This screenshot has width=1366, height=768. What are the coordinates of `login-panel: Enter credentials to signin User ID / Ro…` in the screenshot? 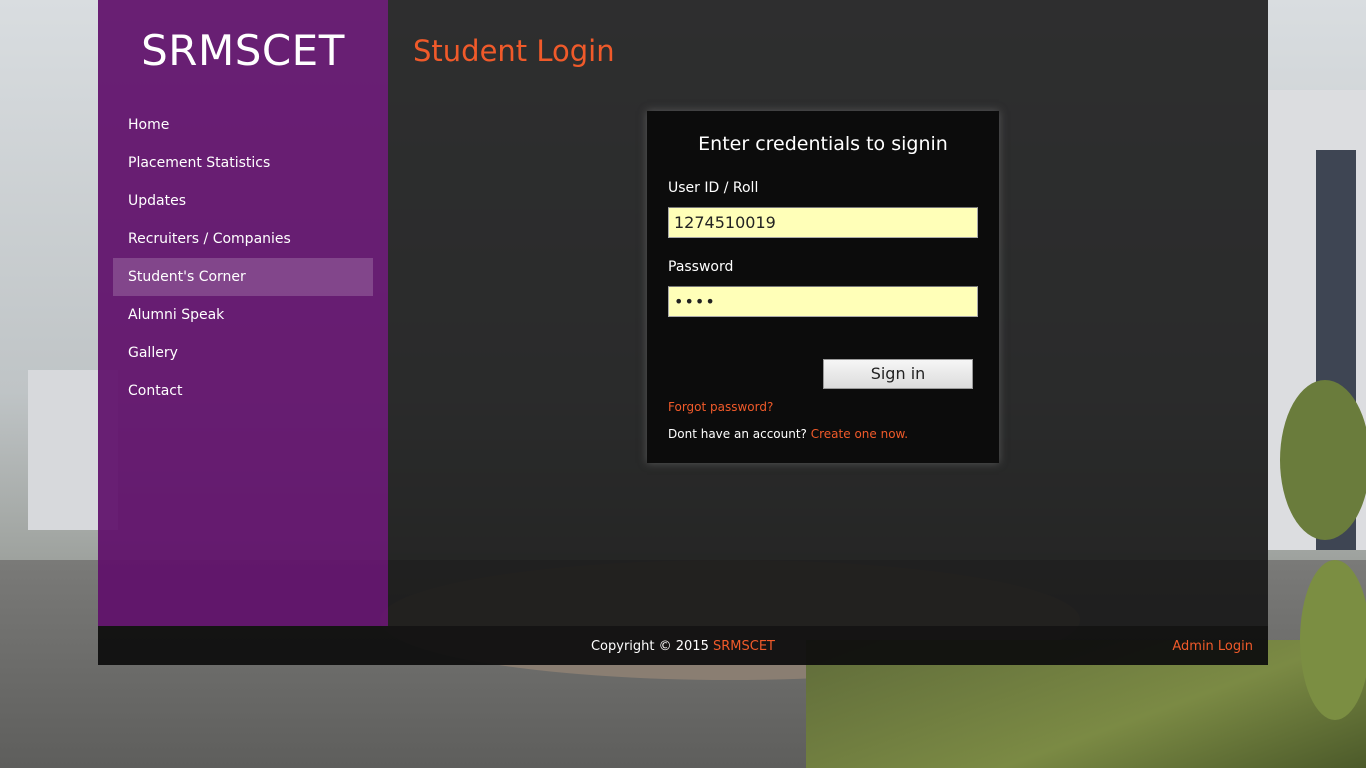 It's located at (823, 287).